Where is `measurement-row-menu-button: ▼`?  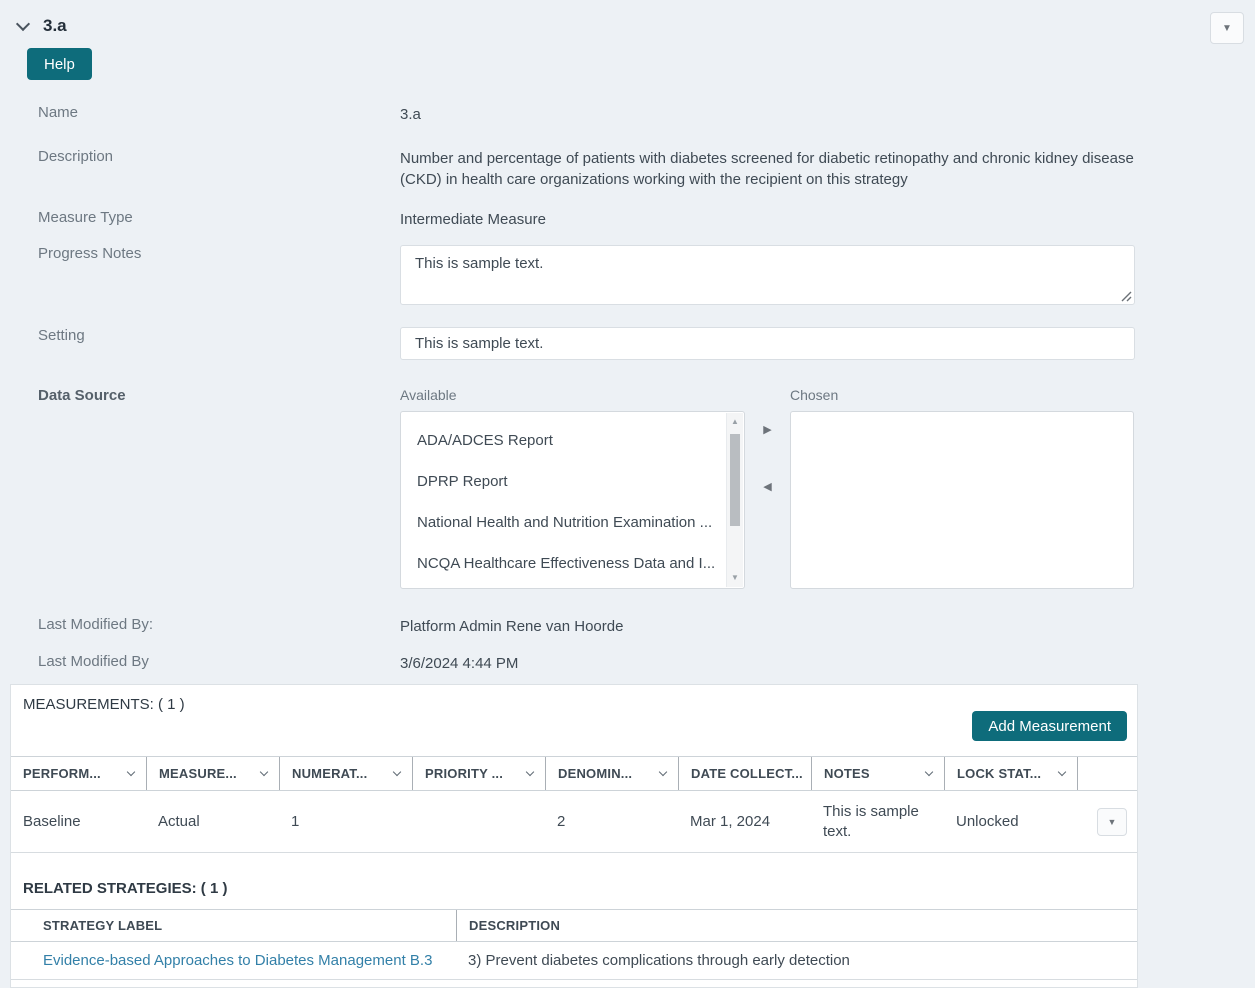 measurement-row-menu-button: ▼ is located at coordinates (1112, 821).